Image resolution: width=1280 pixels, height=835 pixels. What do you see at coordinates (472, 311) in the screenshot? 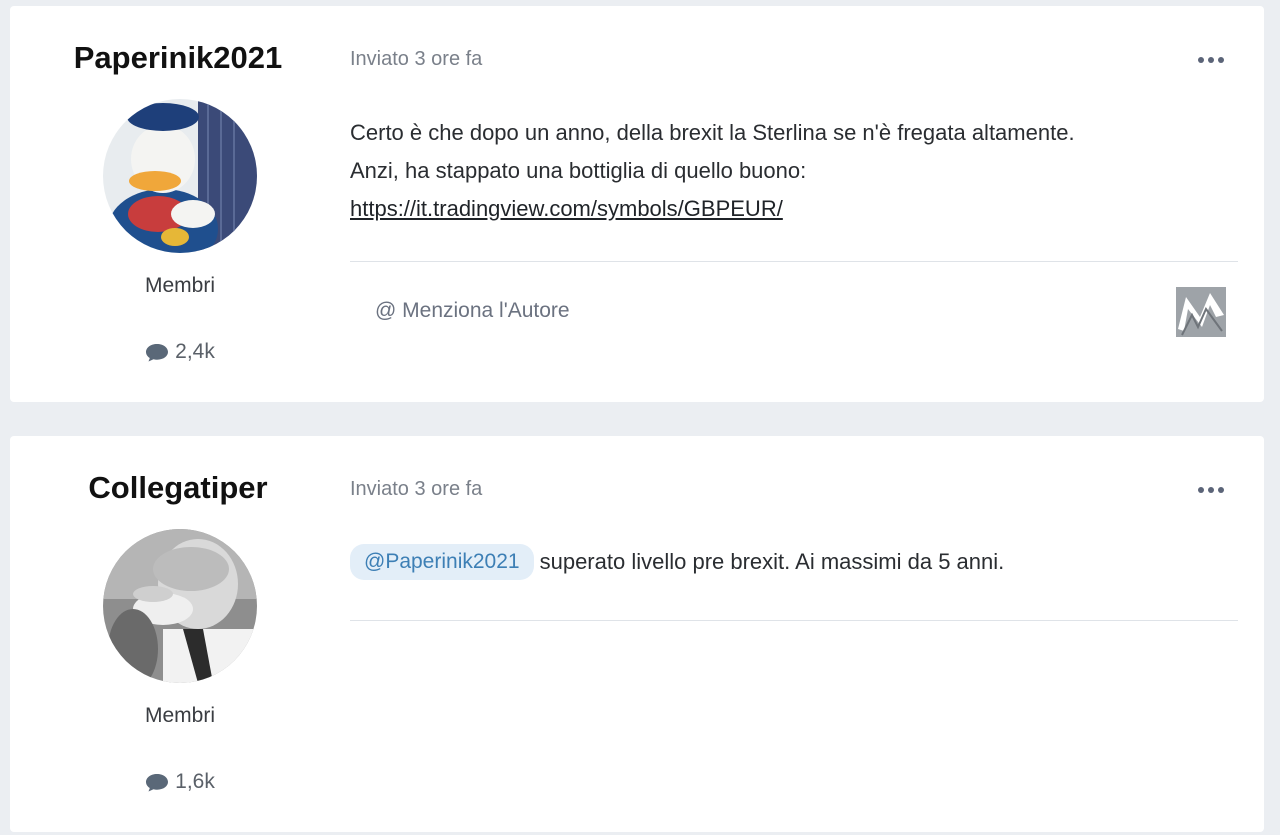
I see `mention-author-button: @ Menziona l'Autore` at bounding box center [472, 311].